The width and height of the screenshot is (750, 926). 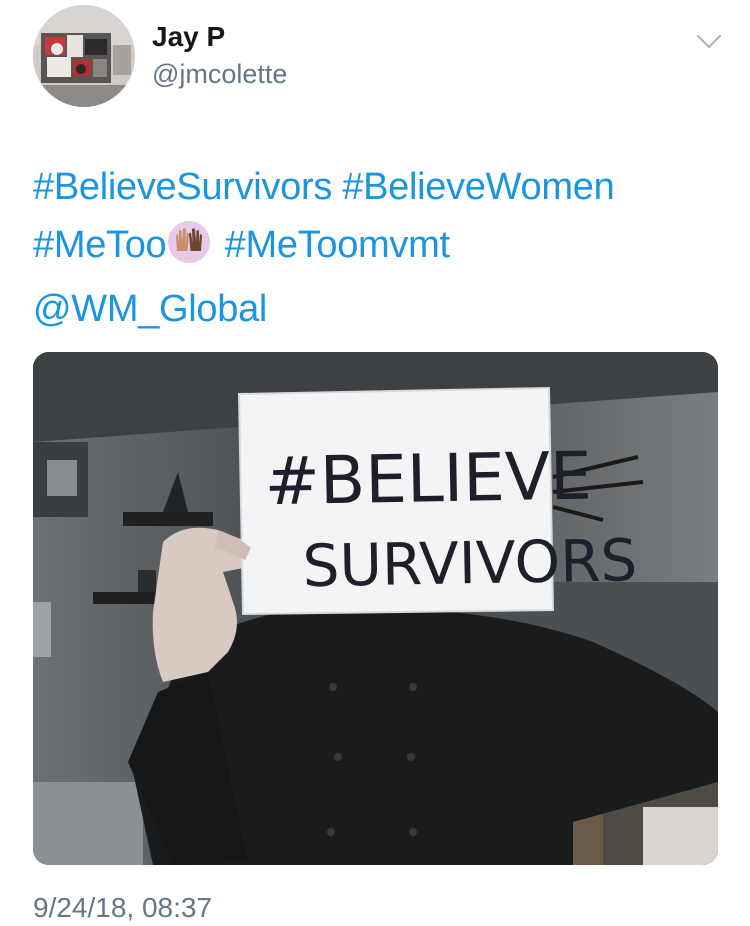 What do you see at coordinates (378, 309) in the screenshot?
I see `tweet-line: @WM_Global` at bounding box center [378, 309].